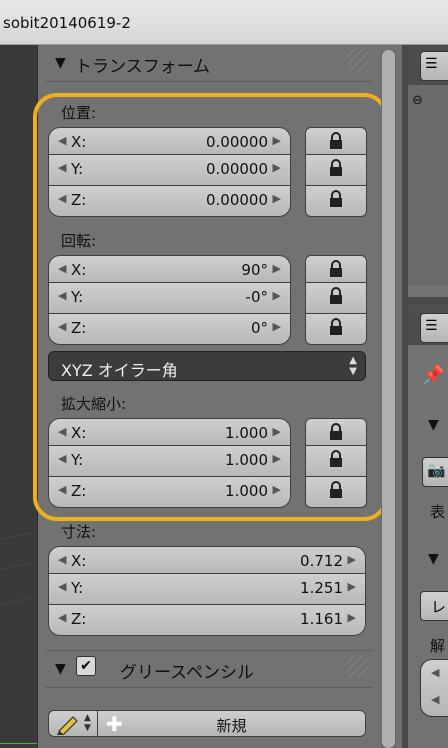 This screenshot has height=748, width=448. I want to click on display-label: 表, so click(438, 512).